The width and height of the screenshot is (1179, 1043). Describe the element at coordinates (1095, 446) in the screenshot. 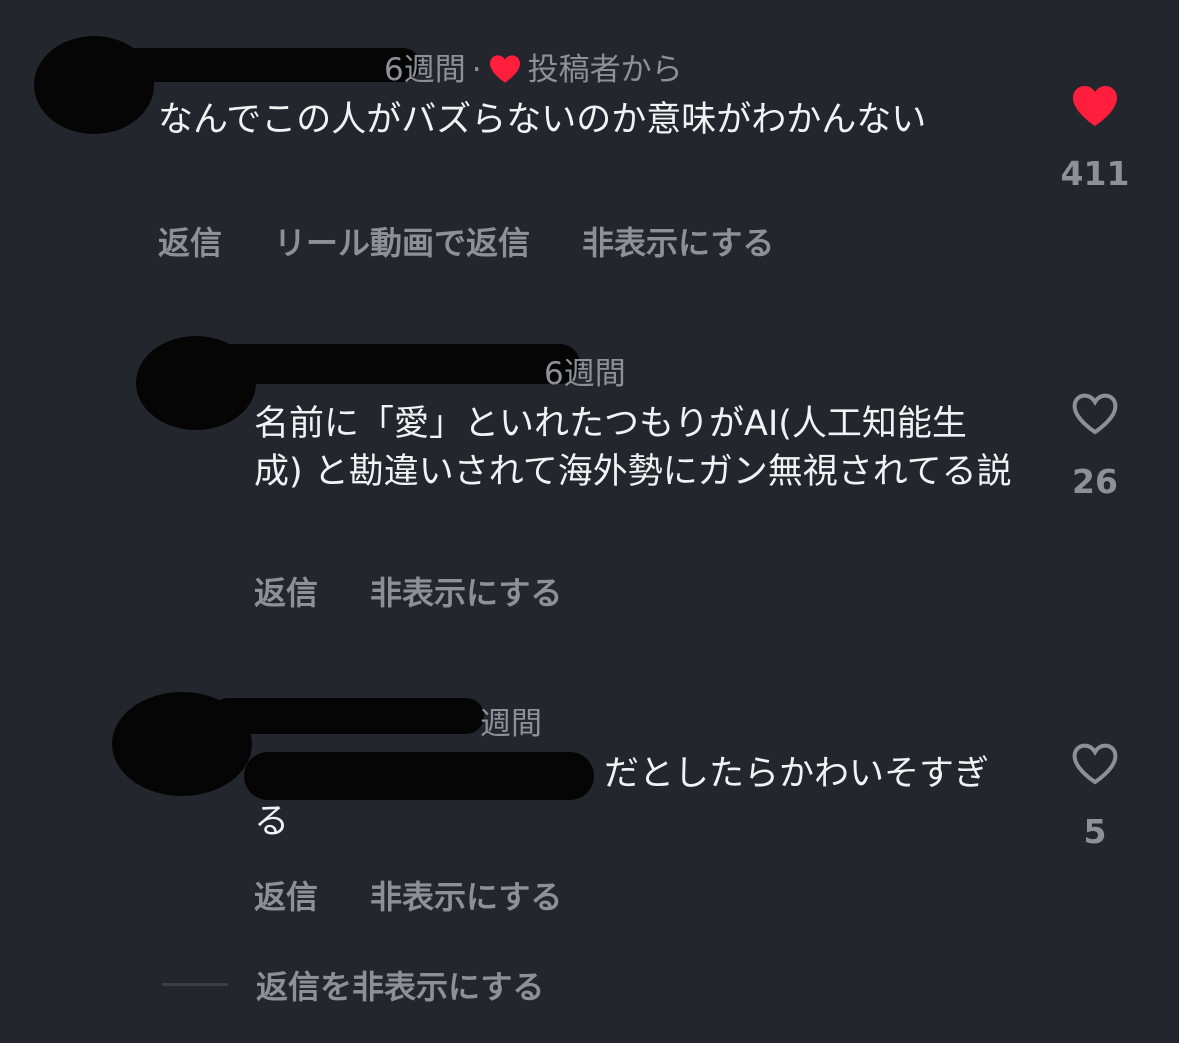

I see `like-column: 26` at that location.